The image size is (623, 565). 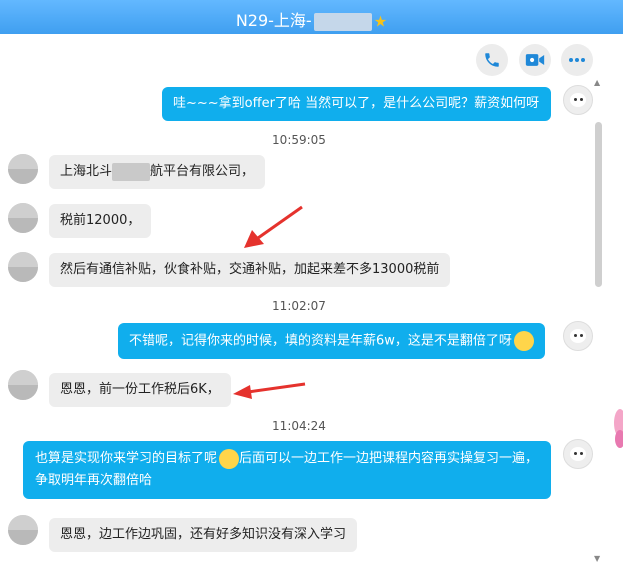 What do you see at coordinates (597, 82) in the screenshot?
I see `scroll-up-icon: ▲` at bounding box center [597, 82].